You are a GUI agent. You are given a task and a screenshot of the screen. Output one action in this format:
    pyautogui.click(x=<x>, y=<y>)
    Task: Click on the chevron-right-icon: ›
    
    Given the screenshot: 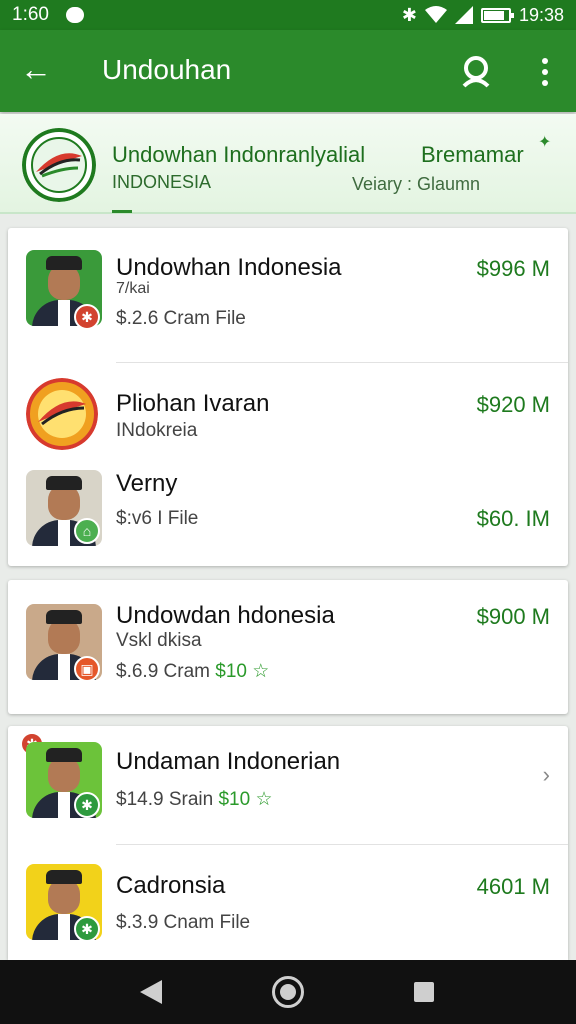 What is the action you would take?
    pyautogui.click(x=546, y=775)
    